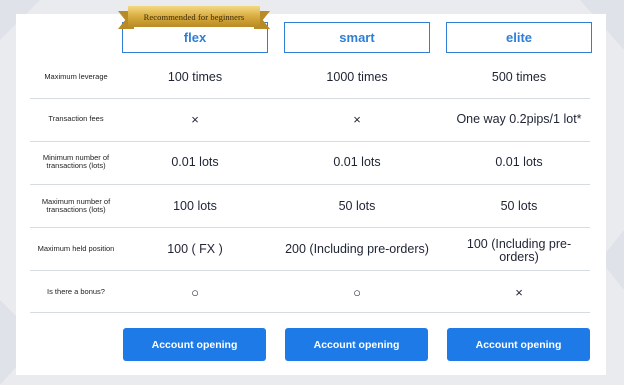 The width and height of the screenshot is (624, 385). Describe the element at coordinates (519, 205) in the screenshot. I see `cell-elite-max-transactions: 50 lots` at that location.